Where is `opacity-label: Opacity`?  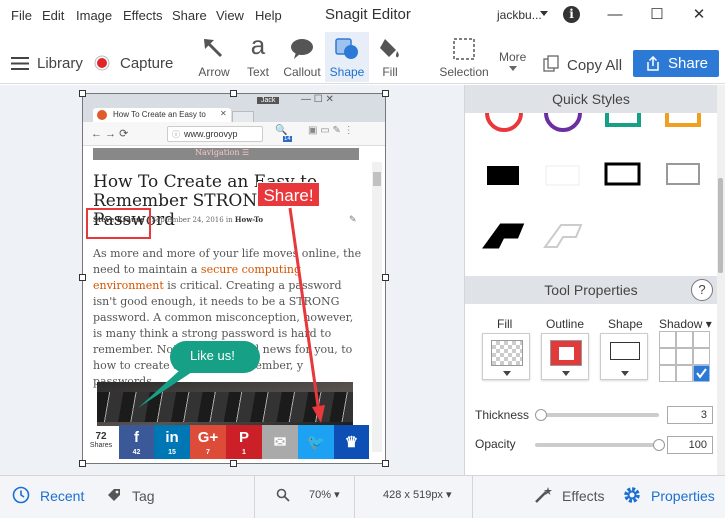 opacity-label: Opacity is located at coordinates (495, 444).